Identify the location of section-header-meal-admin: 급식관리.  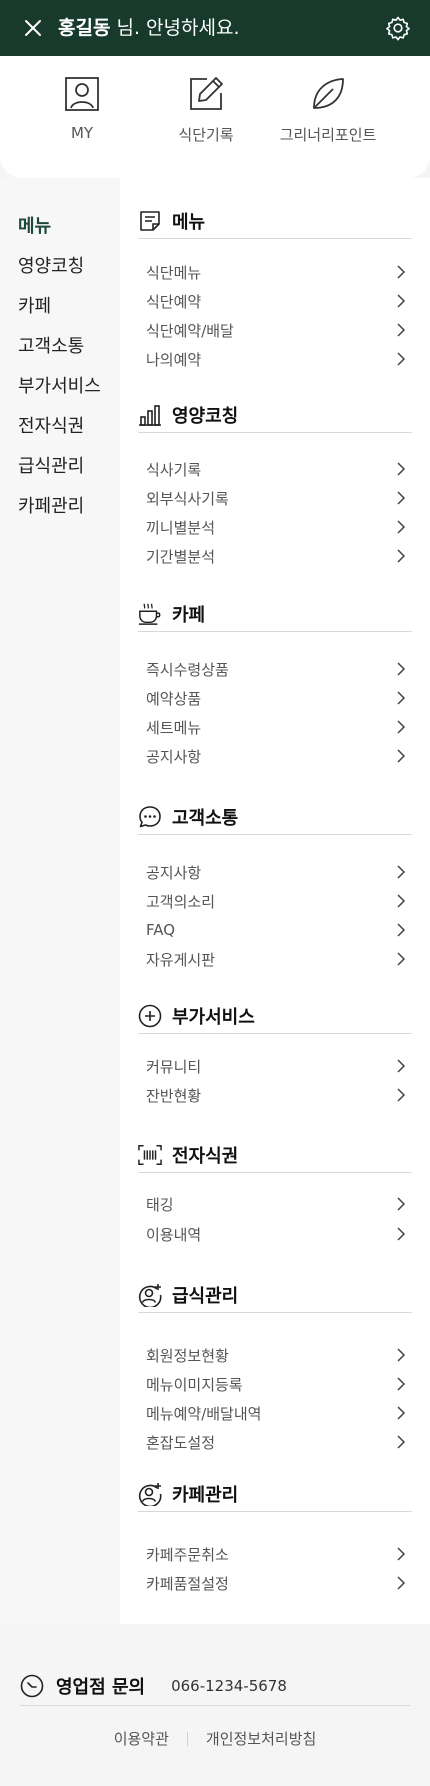
(275, 1295).